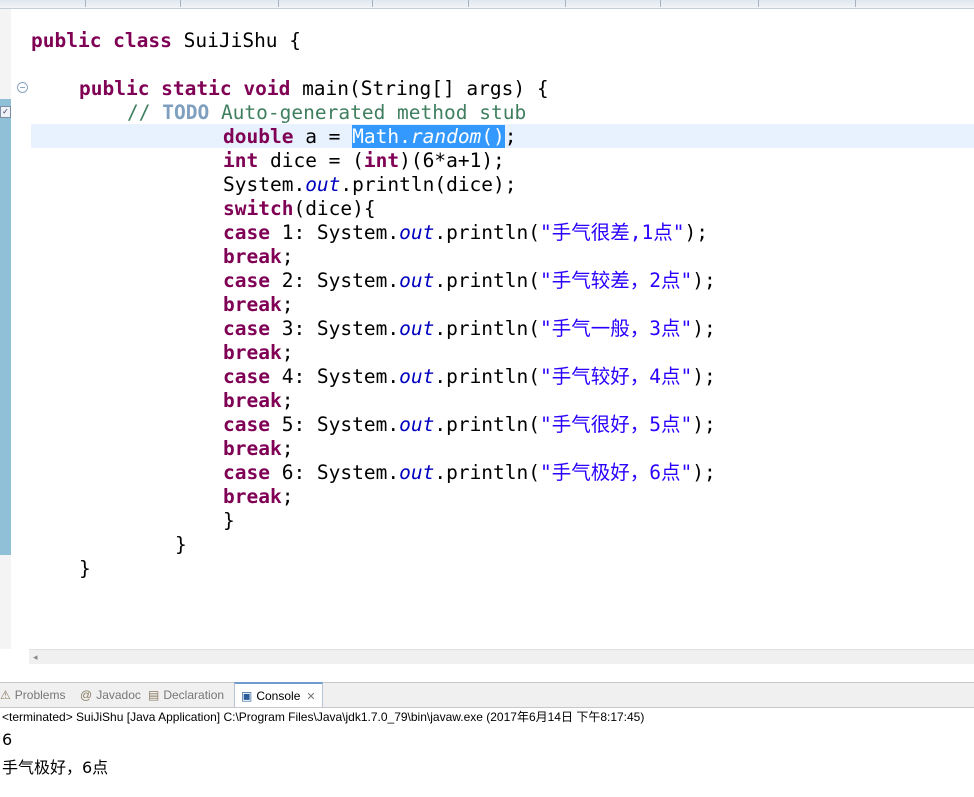 This screenshot has width=974, height=797. Describe the element at coordinates (154, 695) in the screenshot. I see `declaration-icon: ▤` at that location.